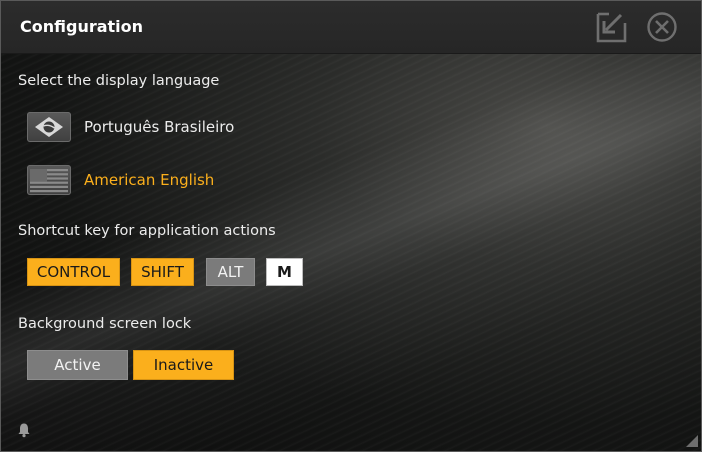 This screenshot has height=452, width=702. Describe the element at coordinates (147, 231) in the screenshot. I see `shortcut-section-label: Shortcut key for application actions` at that location.